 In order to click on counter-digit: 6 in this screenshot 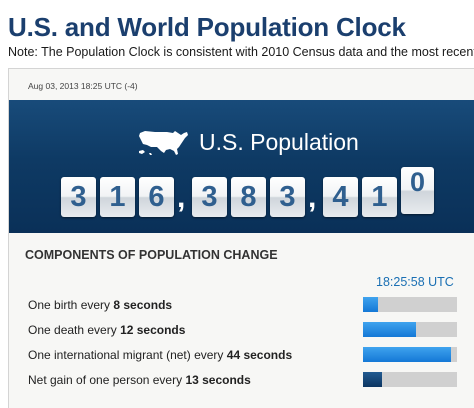, I will do `click(156, 197)`.